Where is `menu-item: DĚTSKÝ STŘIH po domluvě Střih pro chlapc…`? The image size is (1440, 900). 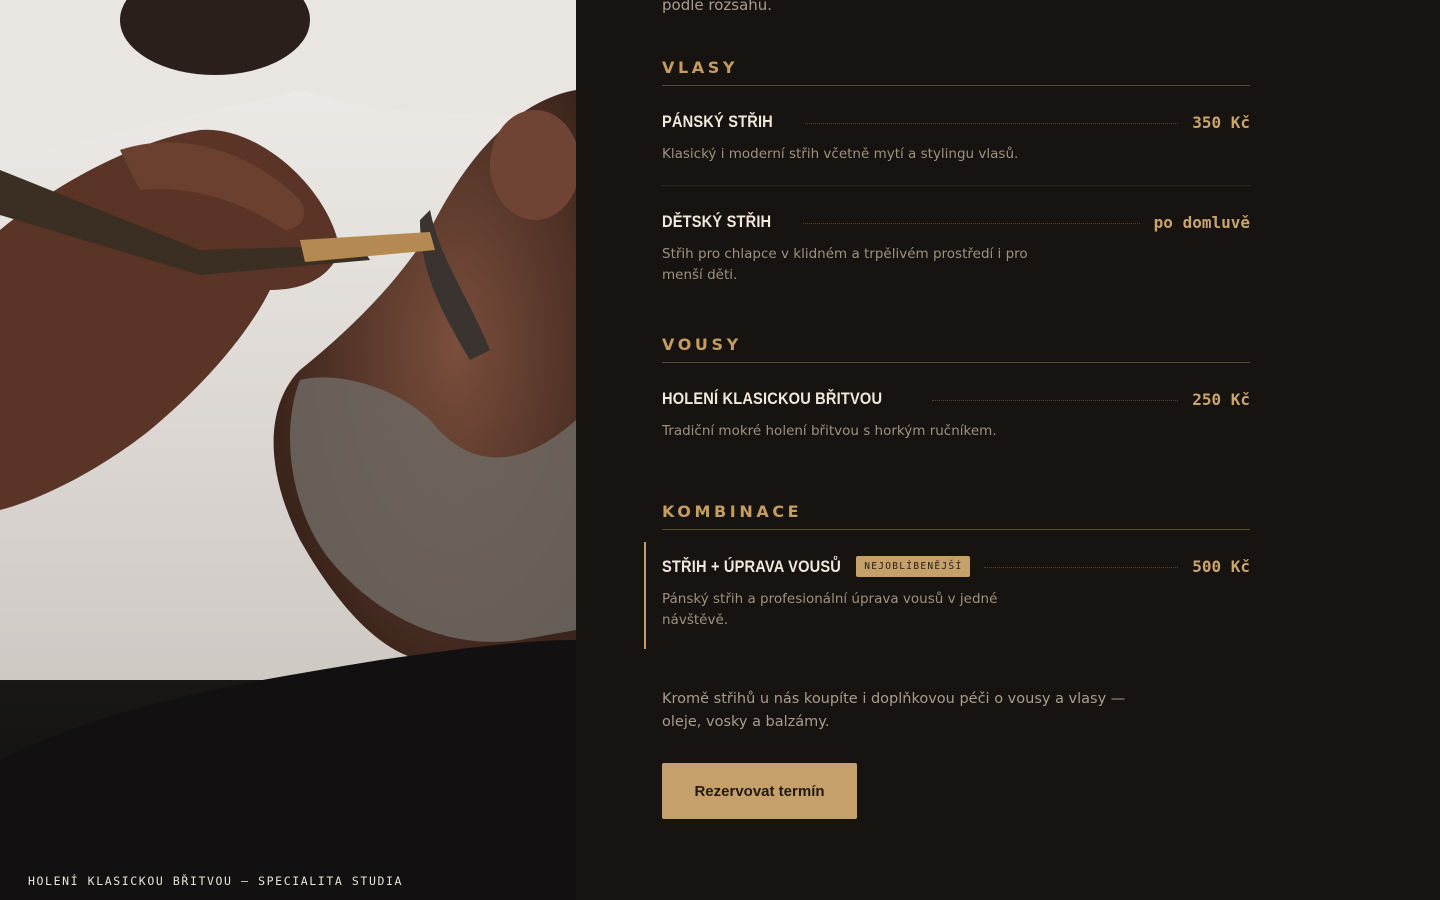
menu-item: DĚTSKÝ STŘIH po domluvě Střih pro chlapc… is located at coordinates (956, 245).